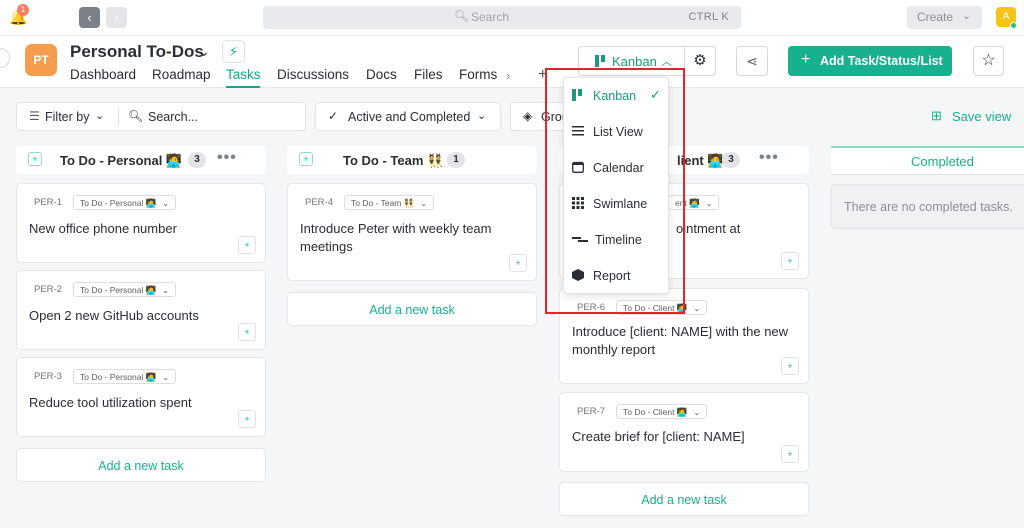 The width and height of the screenshot is (1024, 528). What do you see at coordinates (141, 160) in the screenshot?
I see `column-header-personal: + To Do - Personal 🧑‍💻 3 •••` at bounding box center [141, 160].